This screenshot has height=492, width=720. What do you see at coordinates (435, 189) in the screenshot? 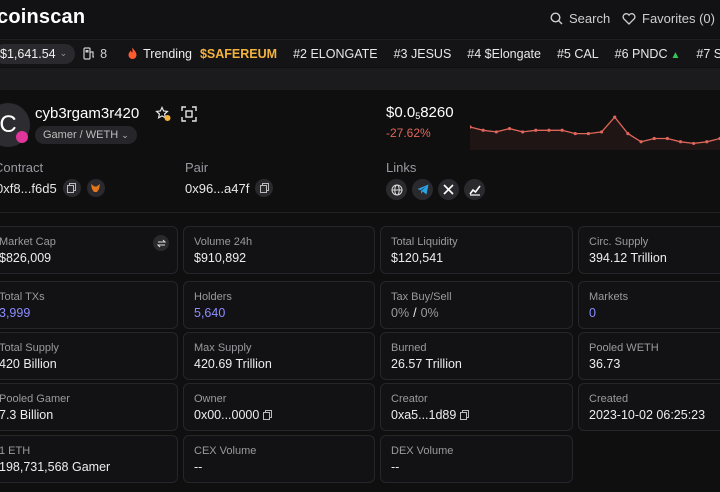
I see `links-group` at bounding box center [435, 189].